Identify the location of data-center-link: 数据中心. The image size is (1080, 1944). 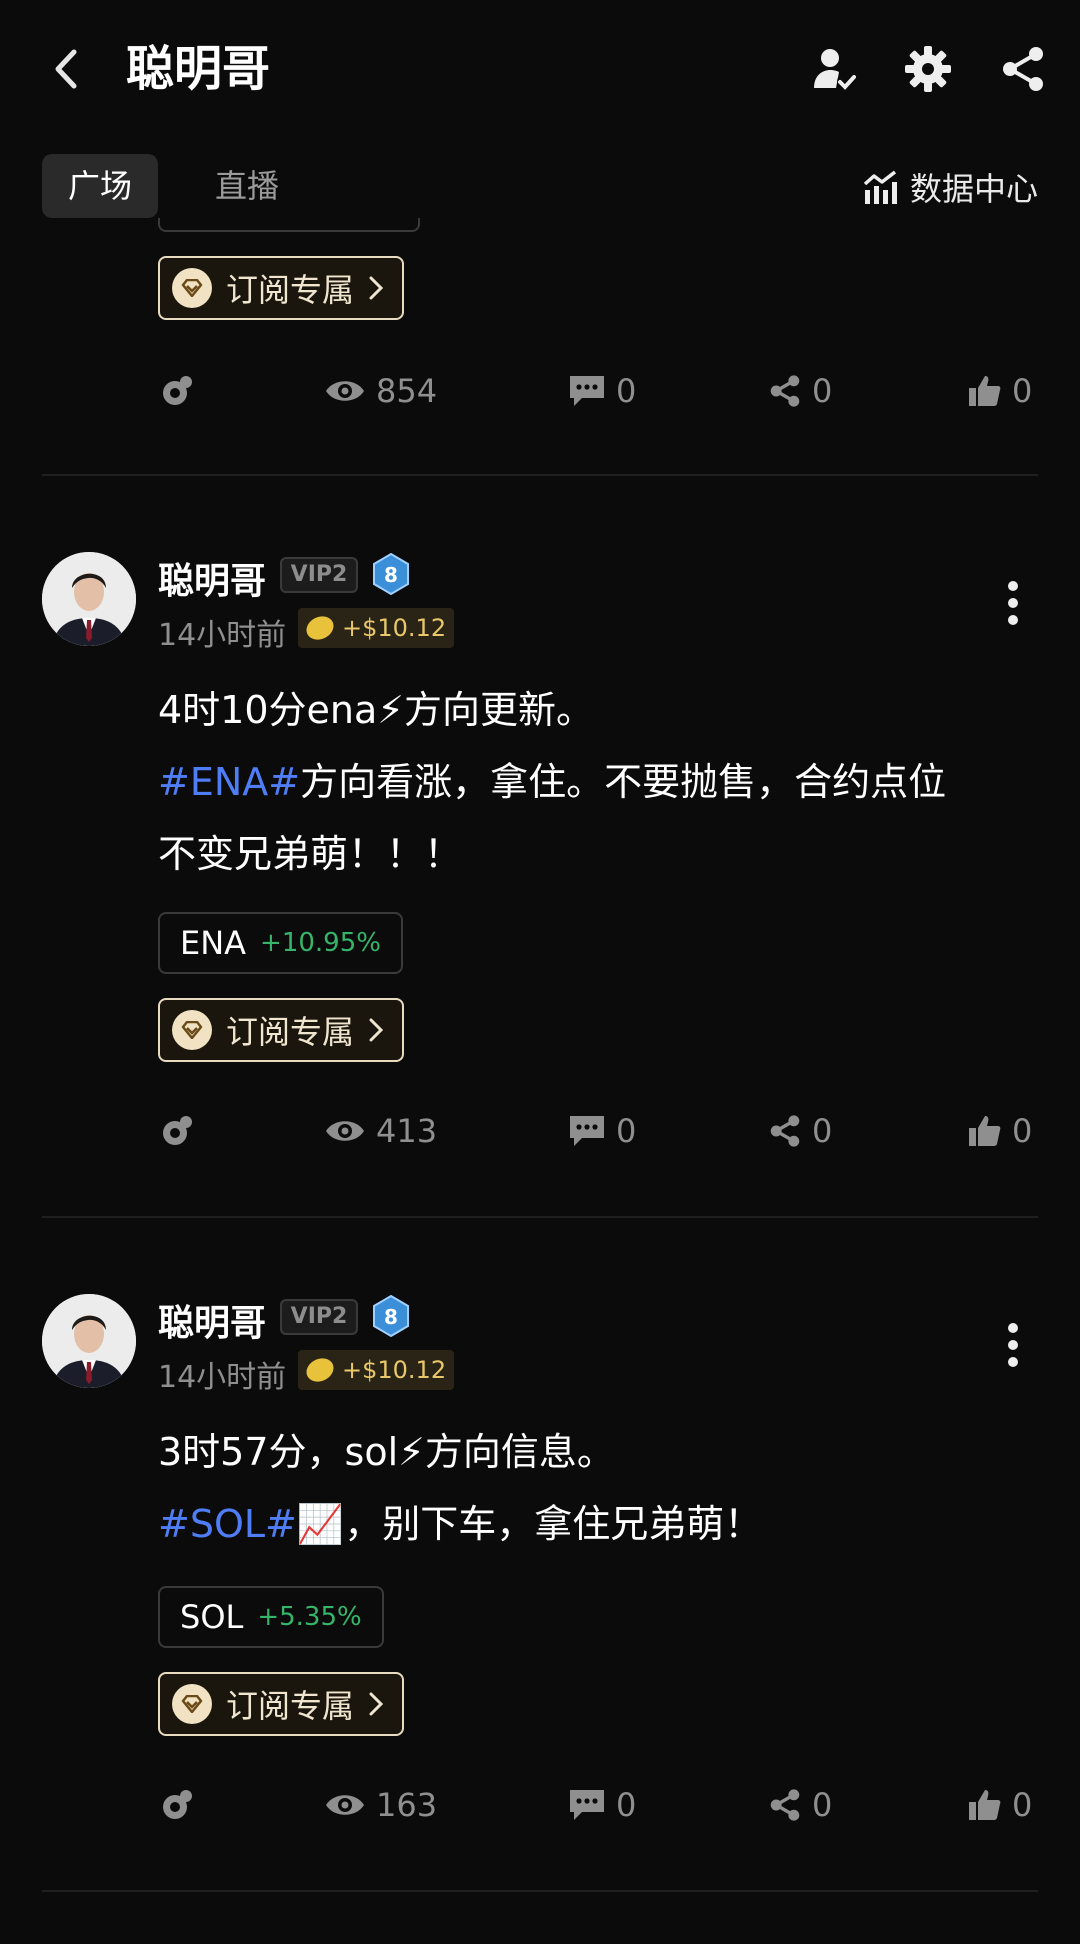
(950, 187).